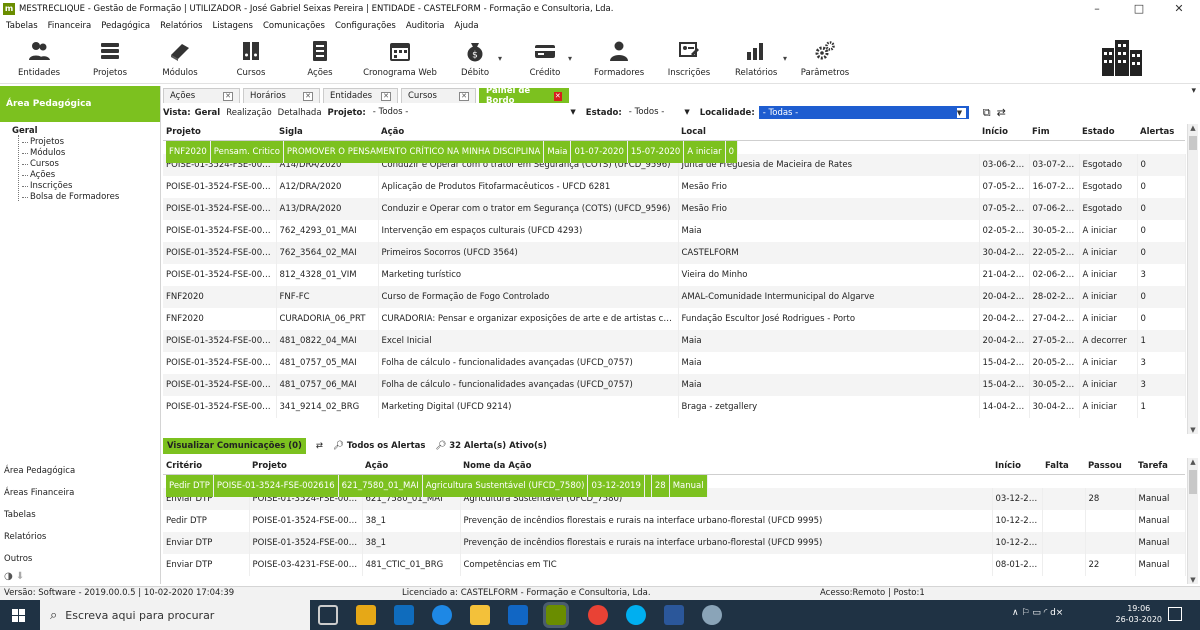 This screenshot has height=630, width=1200. What do you see at coordinates (1139, 614) in the screenshot?
I see `taskbar-clock: 19:06 26-03-2020` at bounding box center [1139, 614].